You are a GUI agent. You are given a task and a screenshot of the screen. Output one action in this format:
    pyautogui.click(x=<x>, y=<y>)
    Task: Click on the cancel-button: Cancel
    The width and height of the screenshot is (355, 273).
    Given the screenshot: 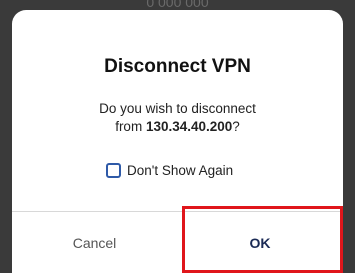 What is the action you would take?
    pyautogui.click(x=94, y=242)
    